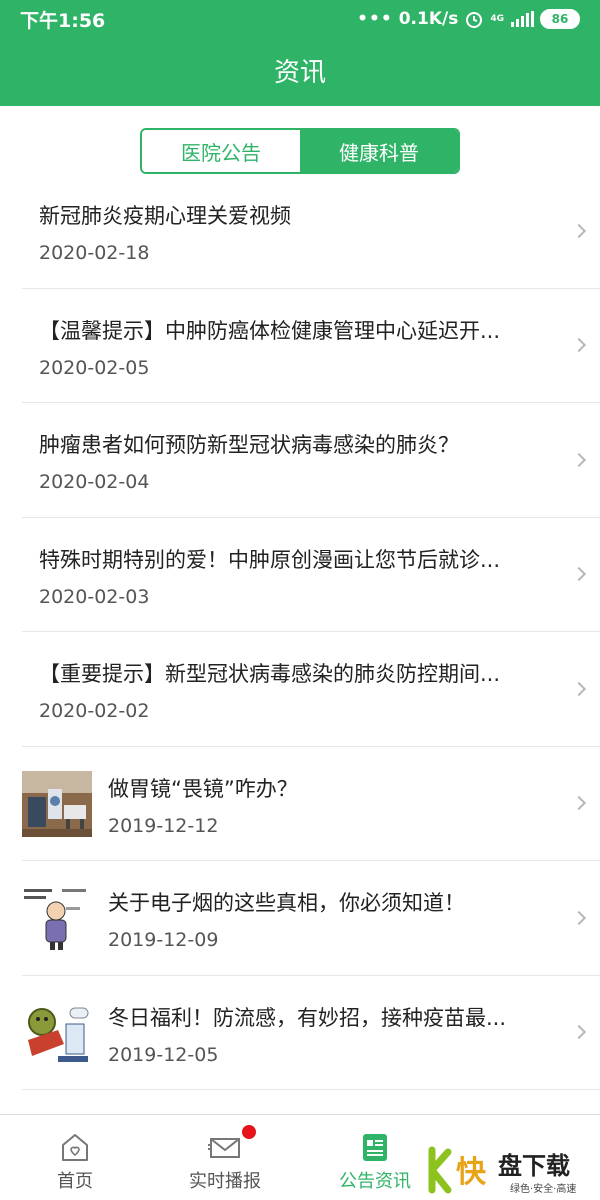 The height and width of the screenshot is (1200, 600). I want to click on list-item: 新冠肺炎疫期心理关爱视频 2020-02-18, so click(311, 231).